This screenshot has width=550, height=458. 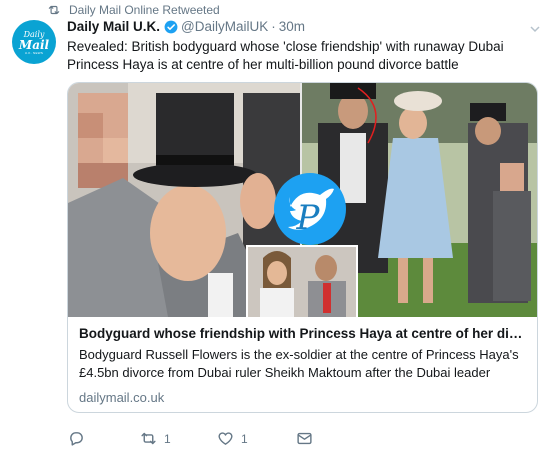 I want to click on avatar-logo-line2: Mail, so click(x=34, y=44).